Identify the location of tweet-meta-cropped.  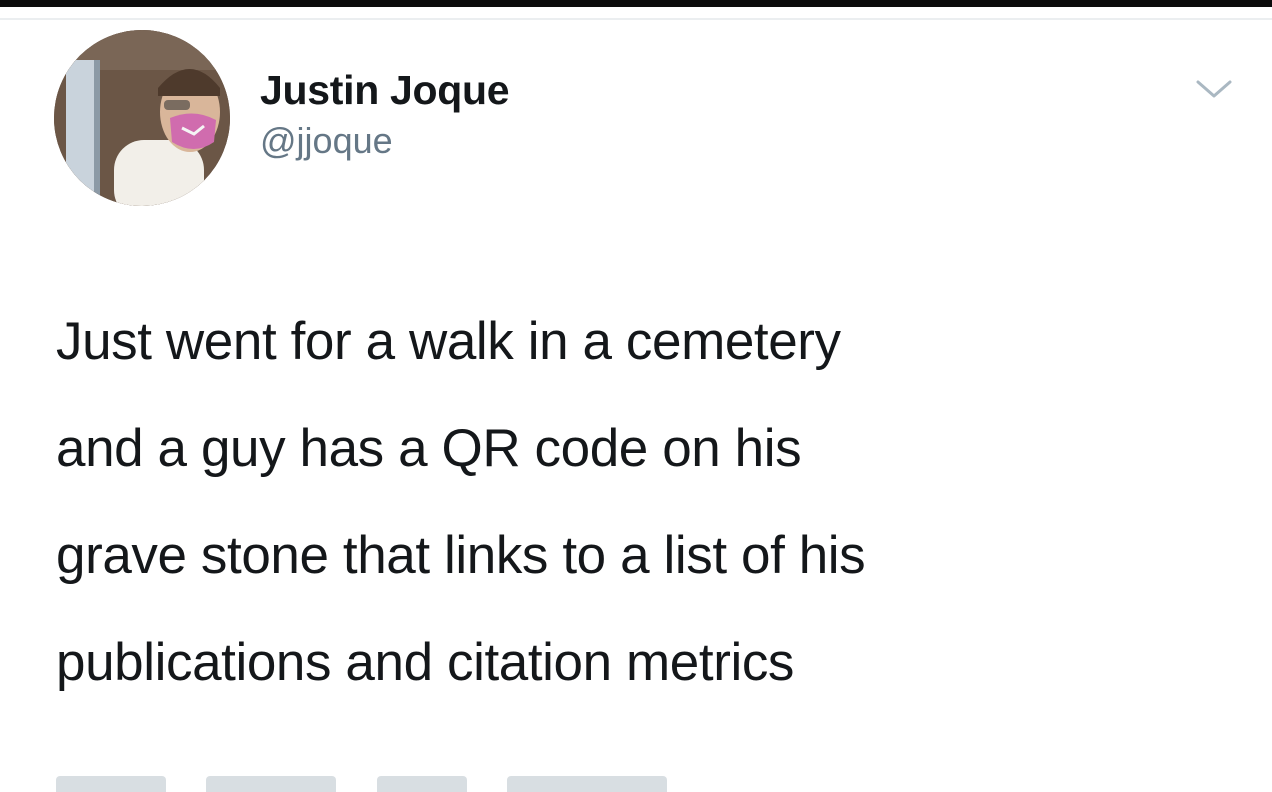
(556, 784).